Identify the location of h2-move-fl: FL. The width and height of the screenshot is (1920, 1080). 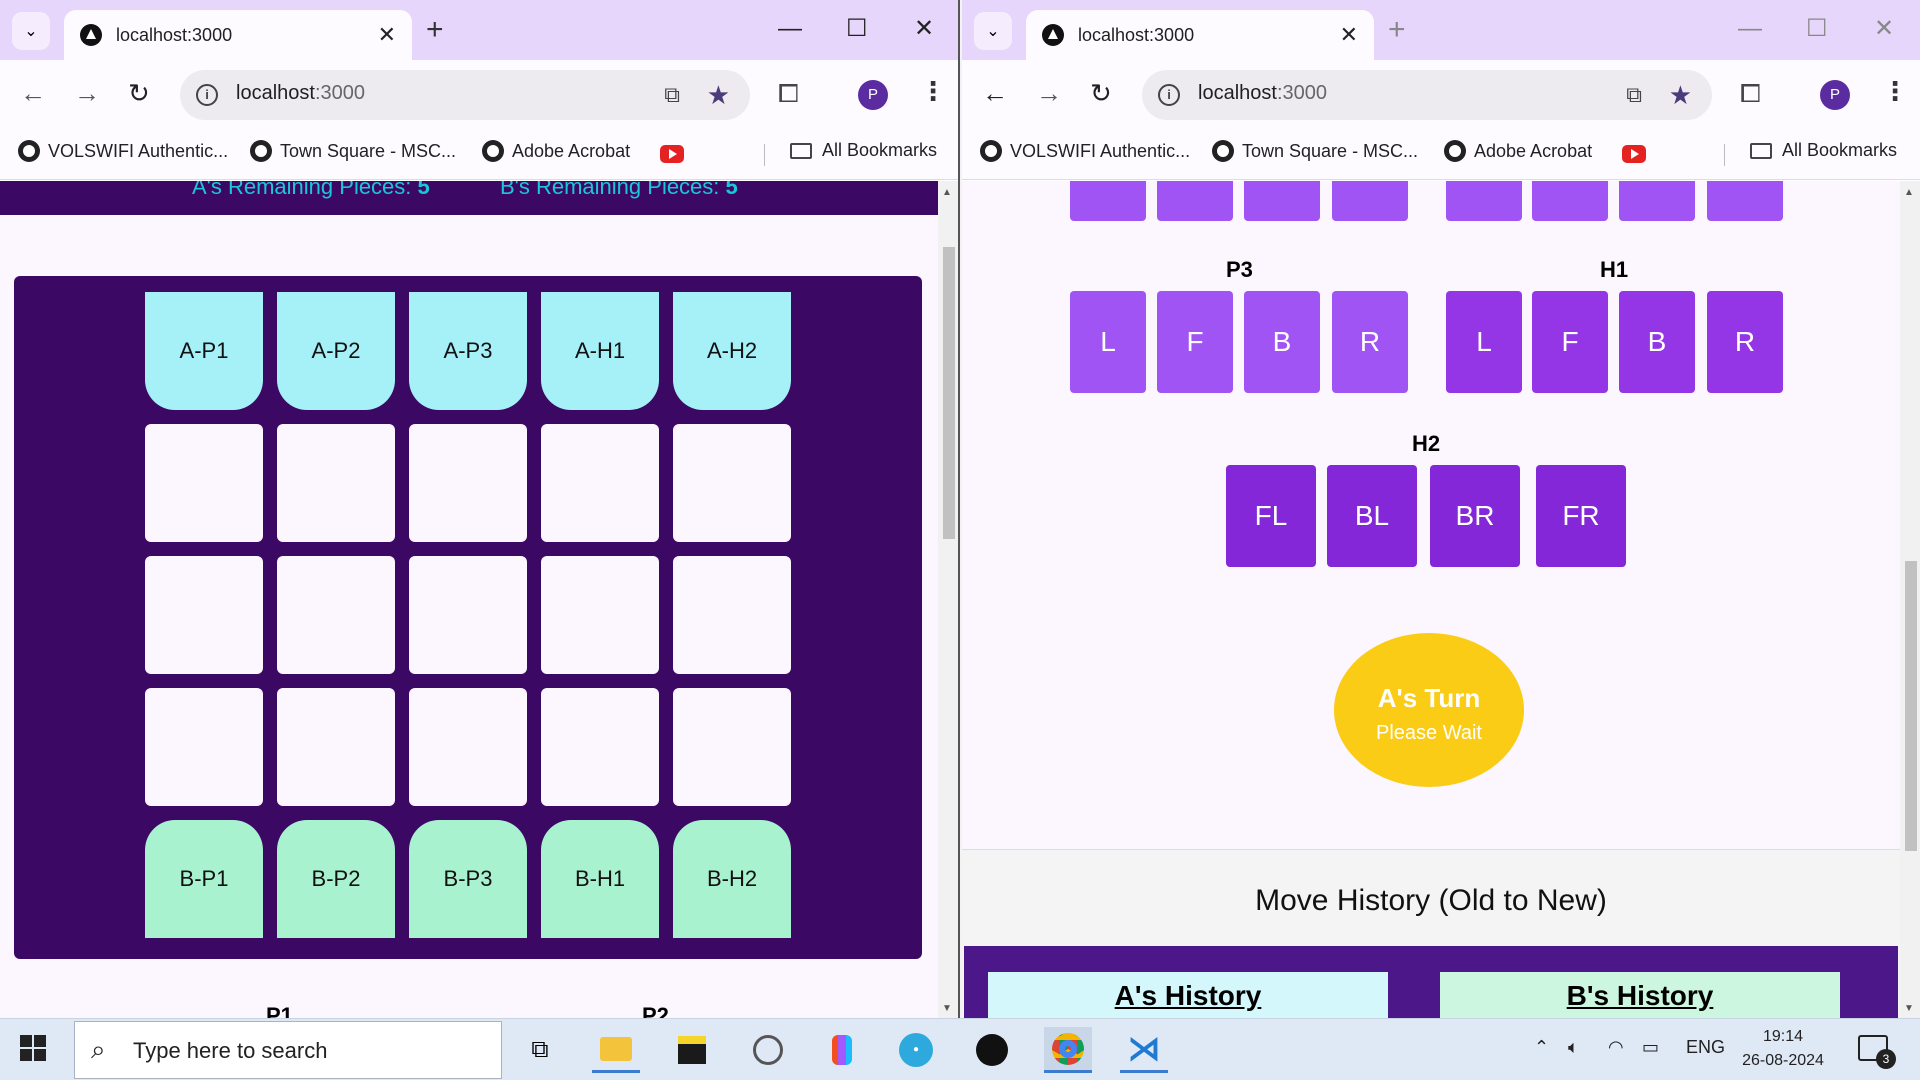
(1271, 516).